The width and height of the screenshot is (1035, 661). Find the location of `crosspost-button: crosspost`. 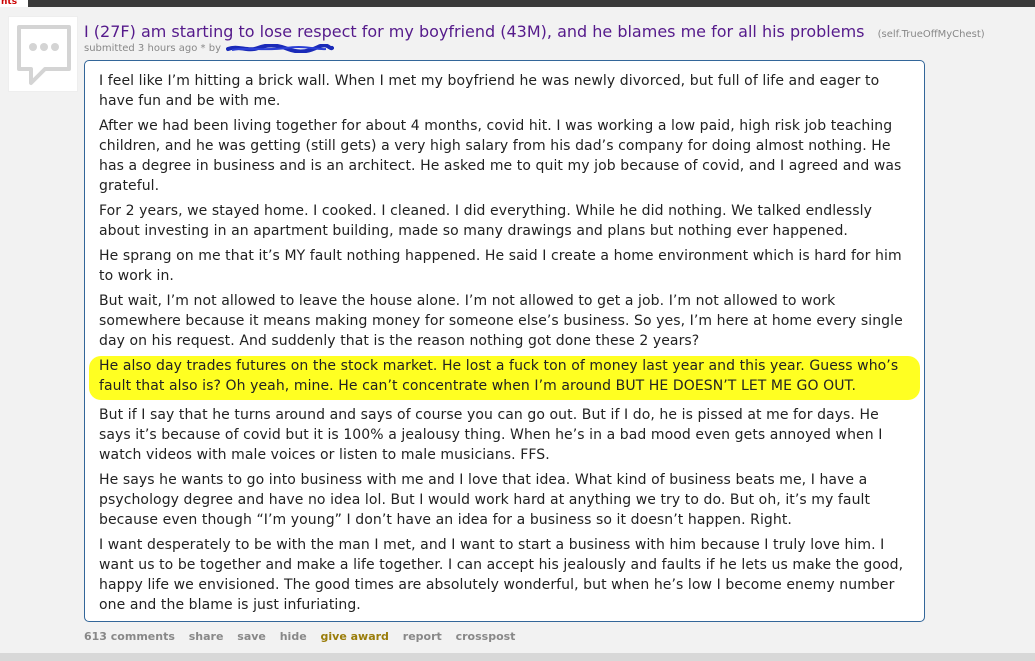

crosspost-button: crosspost is located at coordinates (486, 636).